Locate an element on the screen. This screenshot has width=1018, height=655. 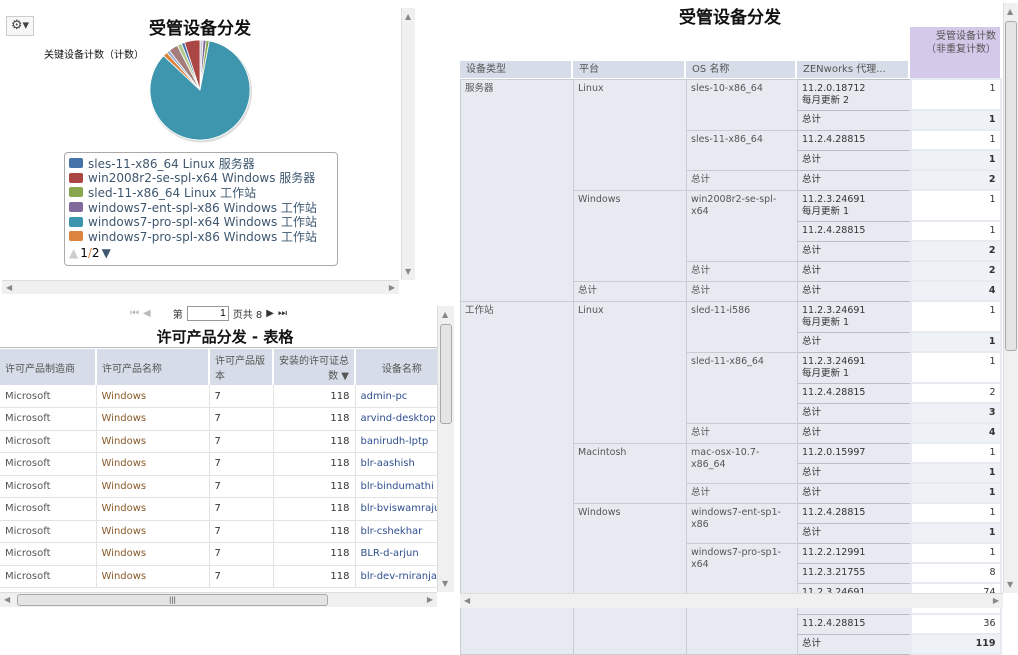
os-name-cell: sles-10-x86_64 is located at coordinates (742, 104).